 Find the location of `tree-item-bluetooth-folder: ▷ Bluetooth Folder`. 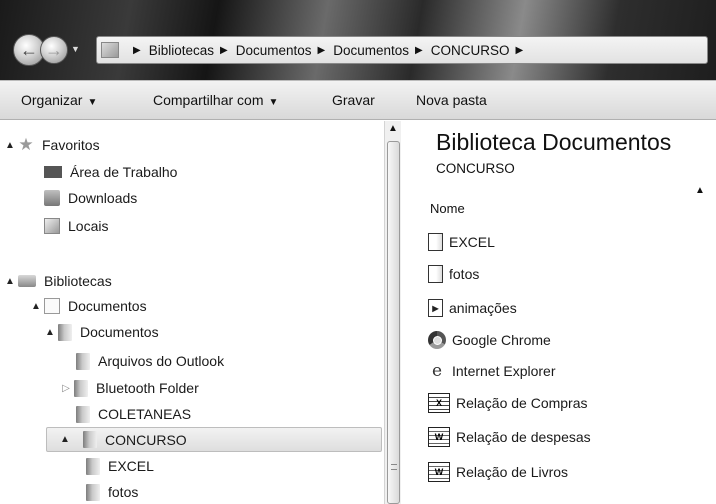

tree-item-bluetooth-folder: ▷ Bluetooth Folder is located at coordinates (129, 388).